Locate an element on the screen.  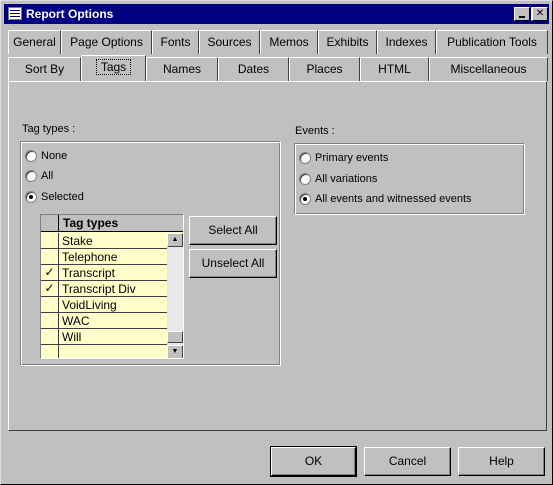
radio-all-variations-label: All variations is located at coordinates (346, 179).